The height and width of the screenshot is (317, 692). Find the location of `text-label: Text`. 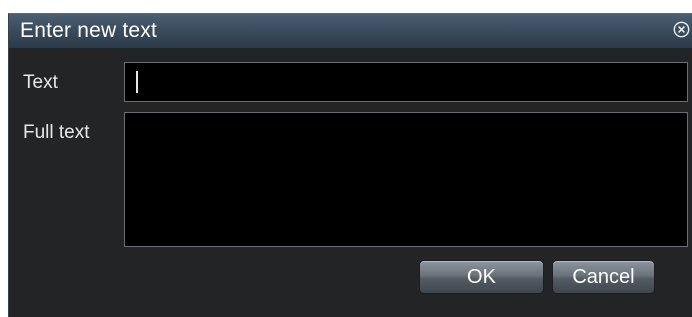

text-label: Text is located at coordinates (40, 82).